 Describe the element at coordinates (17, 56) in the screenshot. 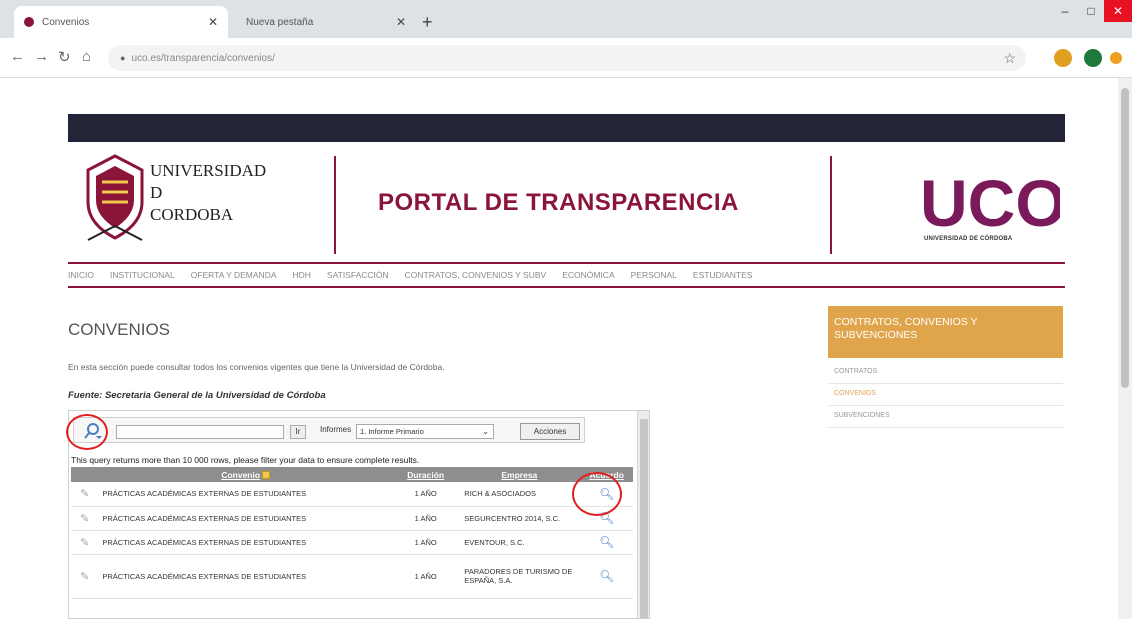

I see `back-icon: ←` at that location.